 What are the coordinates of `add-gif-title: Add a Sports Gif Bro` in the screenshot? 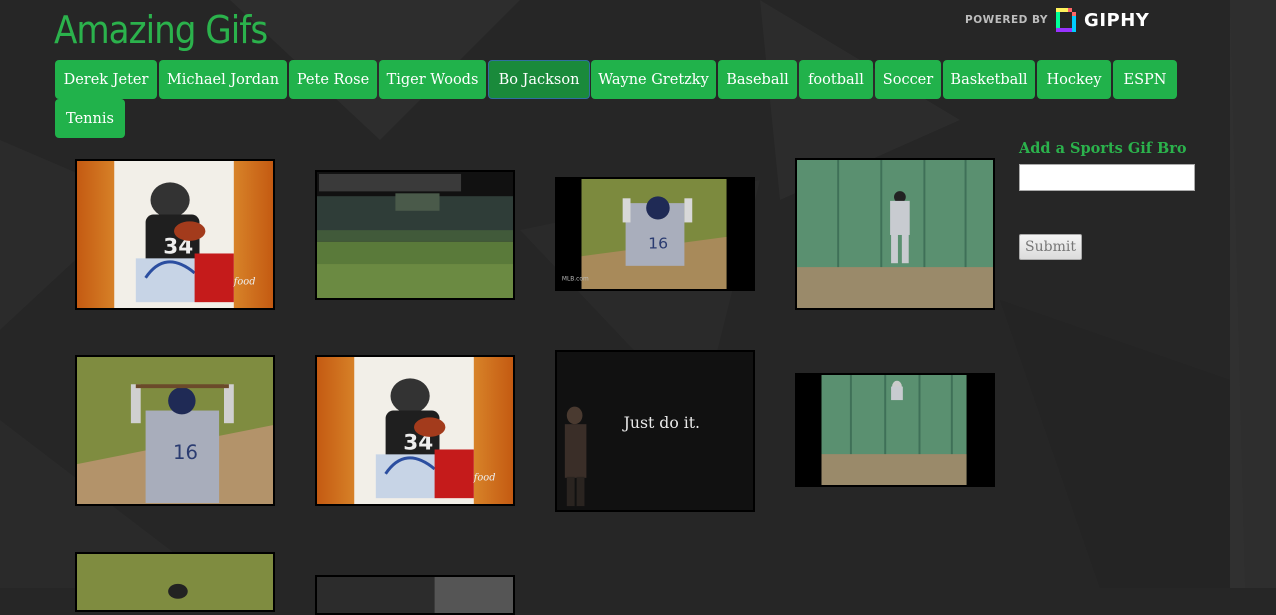 It's located at (1103, 148).